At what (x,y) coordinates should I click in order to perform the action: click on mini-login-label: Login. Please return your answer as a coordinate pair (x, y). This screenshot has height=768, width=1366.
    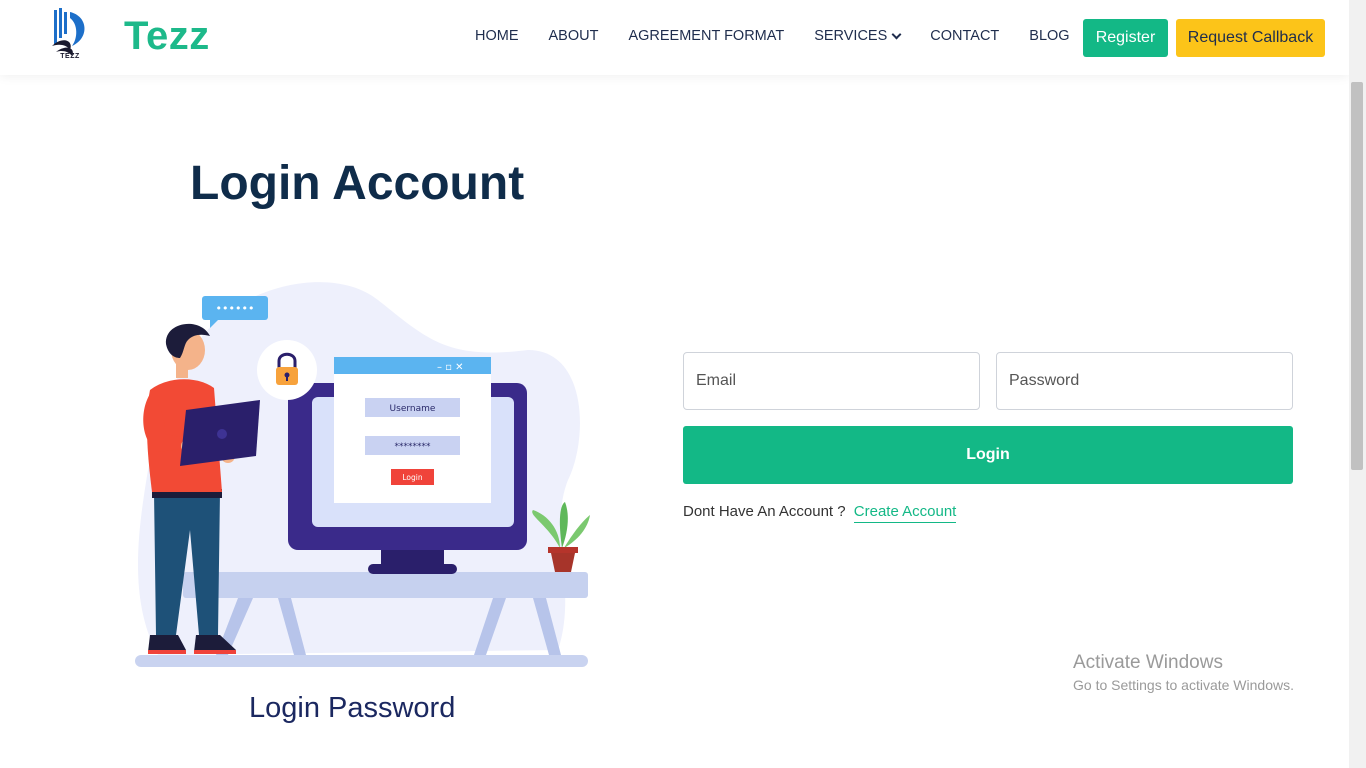
    Looking at the image, I should click on (412, 477).